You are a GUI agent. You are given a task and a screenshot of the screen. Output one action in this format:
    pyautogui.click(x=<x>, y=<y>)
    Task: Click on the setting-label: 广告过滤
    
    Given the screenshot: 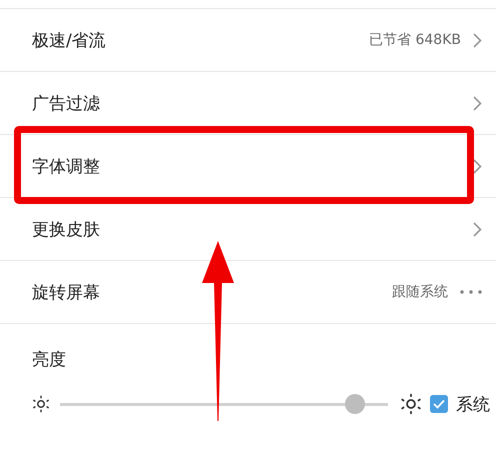 What is the action you would take?
    pyautogui.click(x=66, y=103)
    